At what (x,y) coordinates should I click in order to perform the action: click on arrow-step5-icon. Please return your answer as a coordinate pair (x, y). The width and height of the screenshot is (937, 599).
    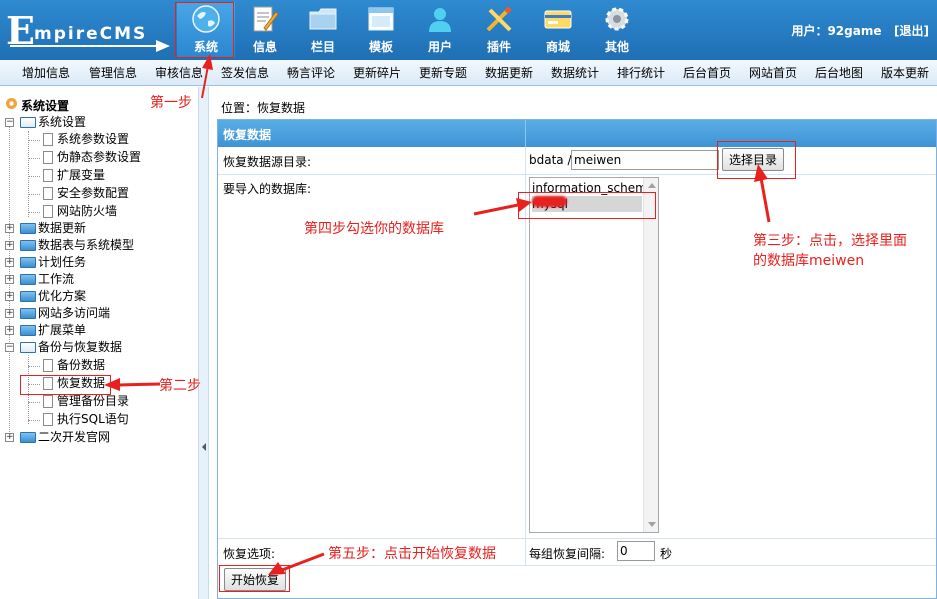
    Looking at the image, I should click on (296, 563).